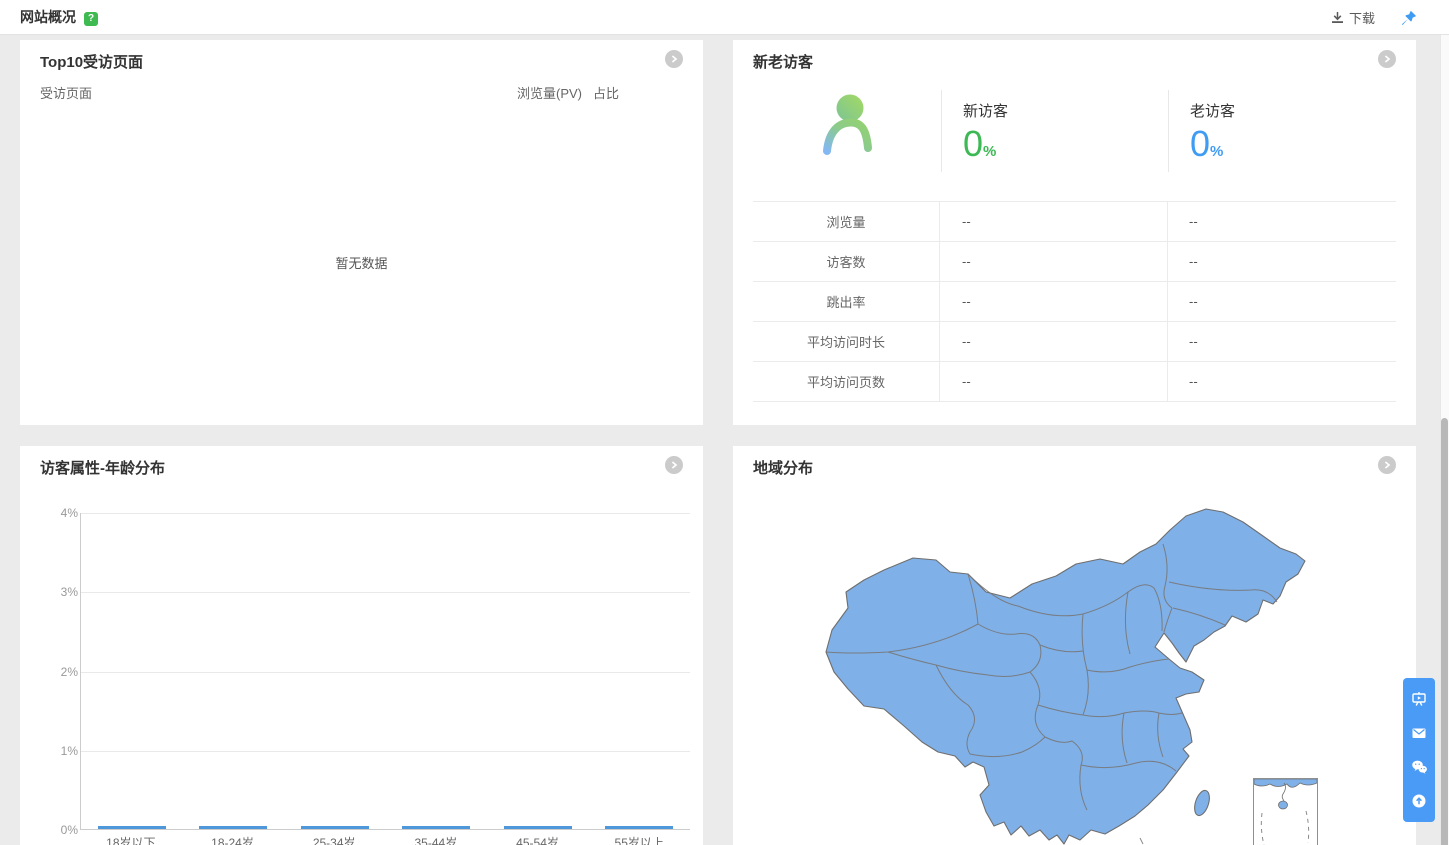 Image resolution: width=1449 pixels, height=845 pixels. Describe the element at coordinates (1361, 18) in the screenshot. I see `download-label: 下载` at that location.